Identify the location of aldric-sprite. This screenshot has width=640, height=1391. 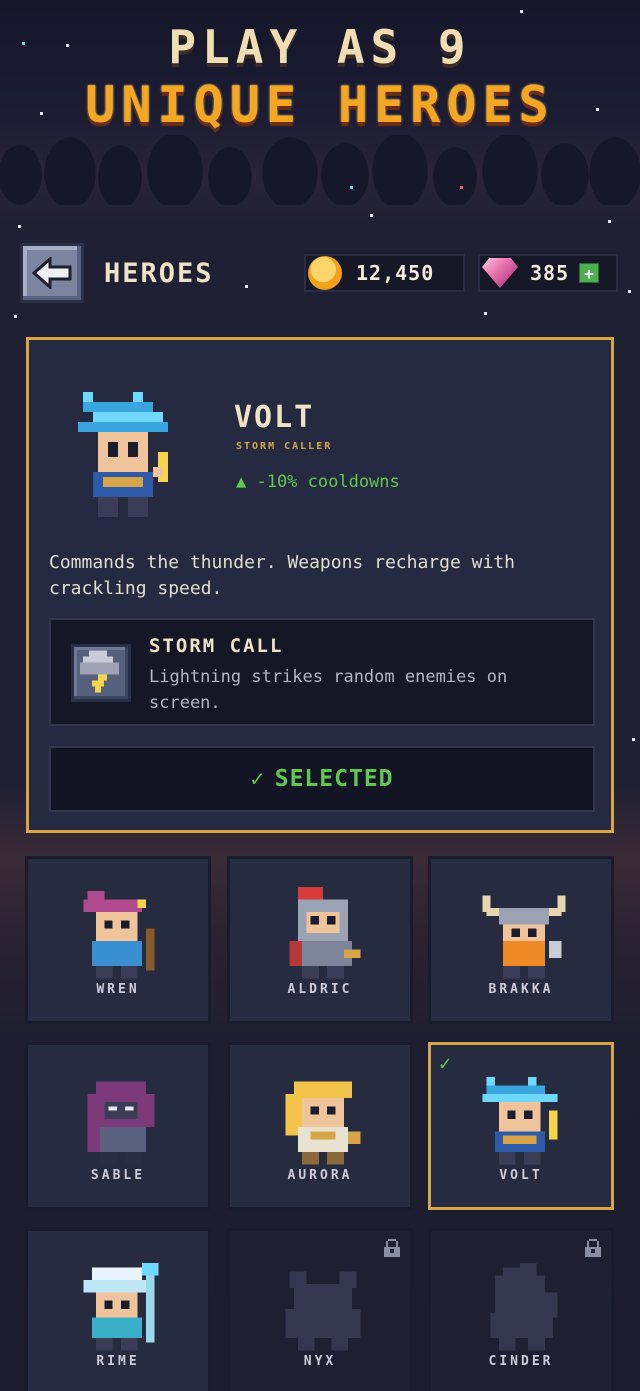
(325, 933).